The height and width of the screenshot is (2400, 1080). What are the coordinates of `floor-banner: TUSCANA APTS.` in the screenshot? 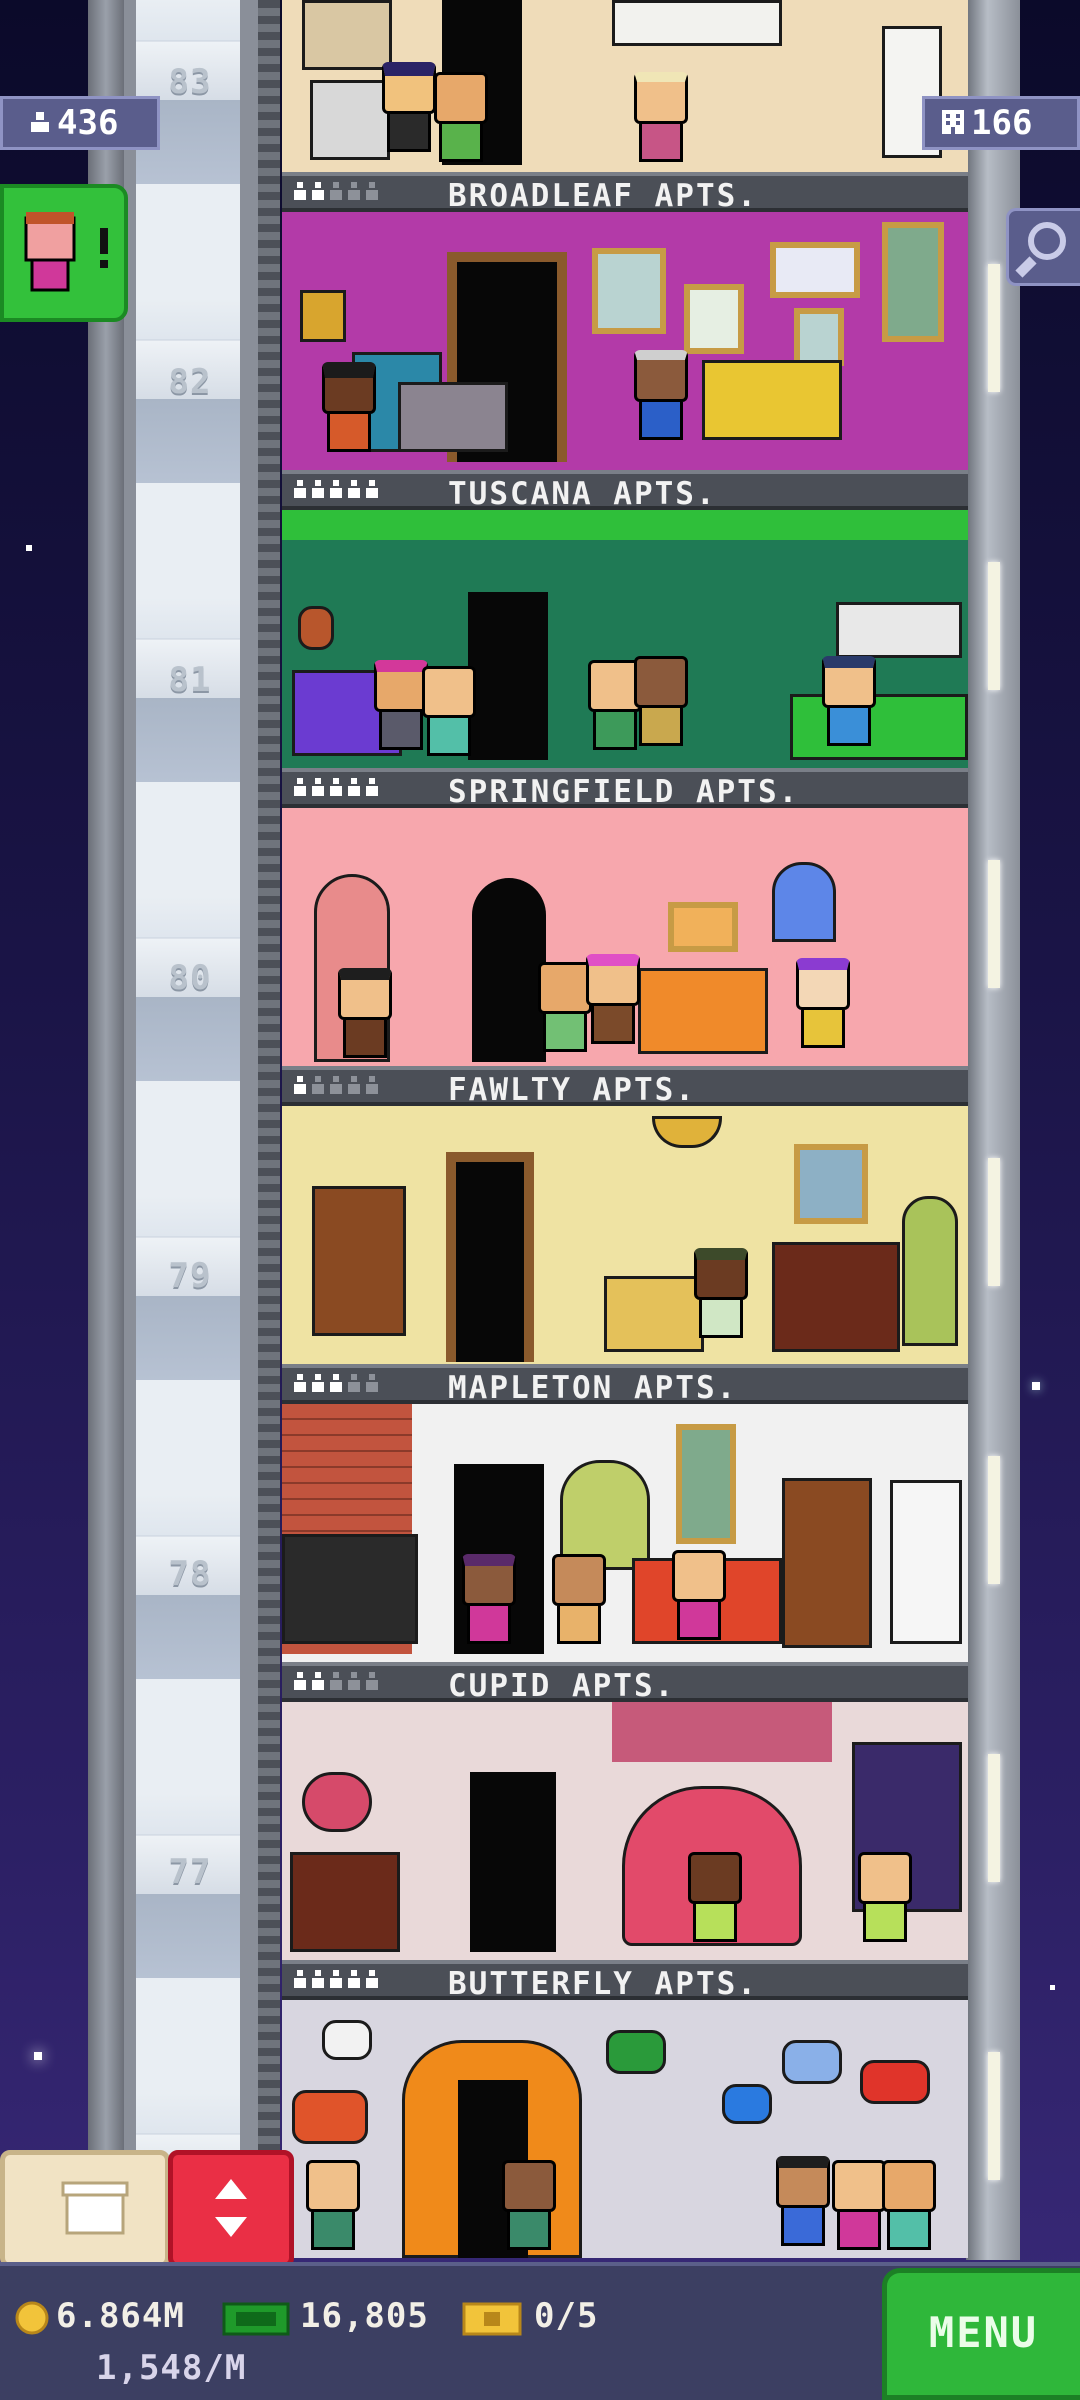 It's located at (625, 491).